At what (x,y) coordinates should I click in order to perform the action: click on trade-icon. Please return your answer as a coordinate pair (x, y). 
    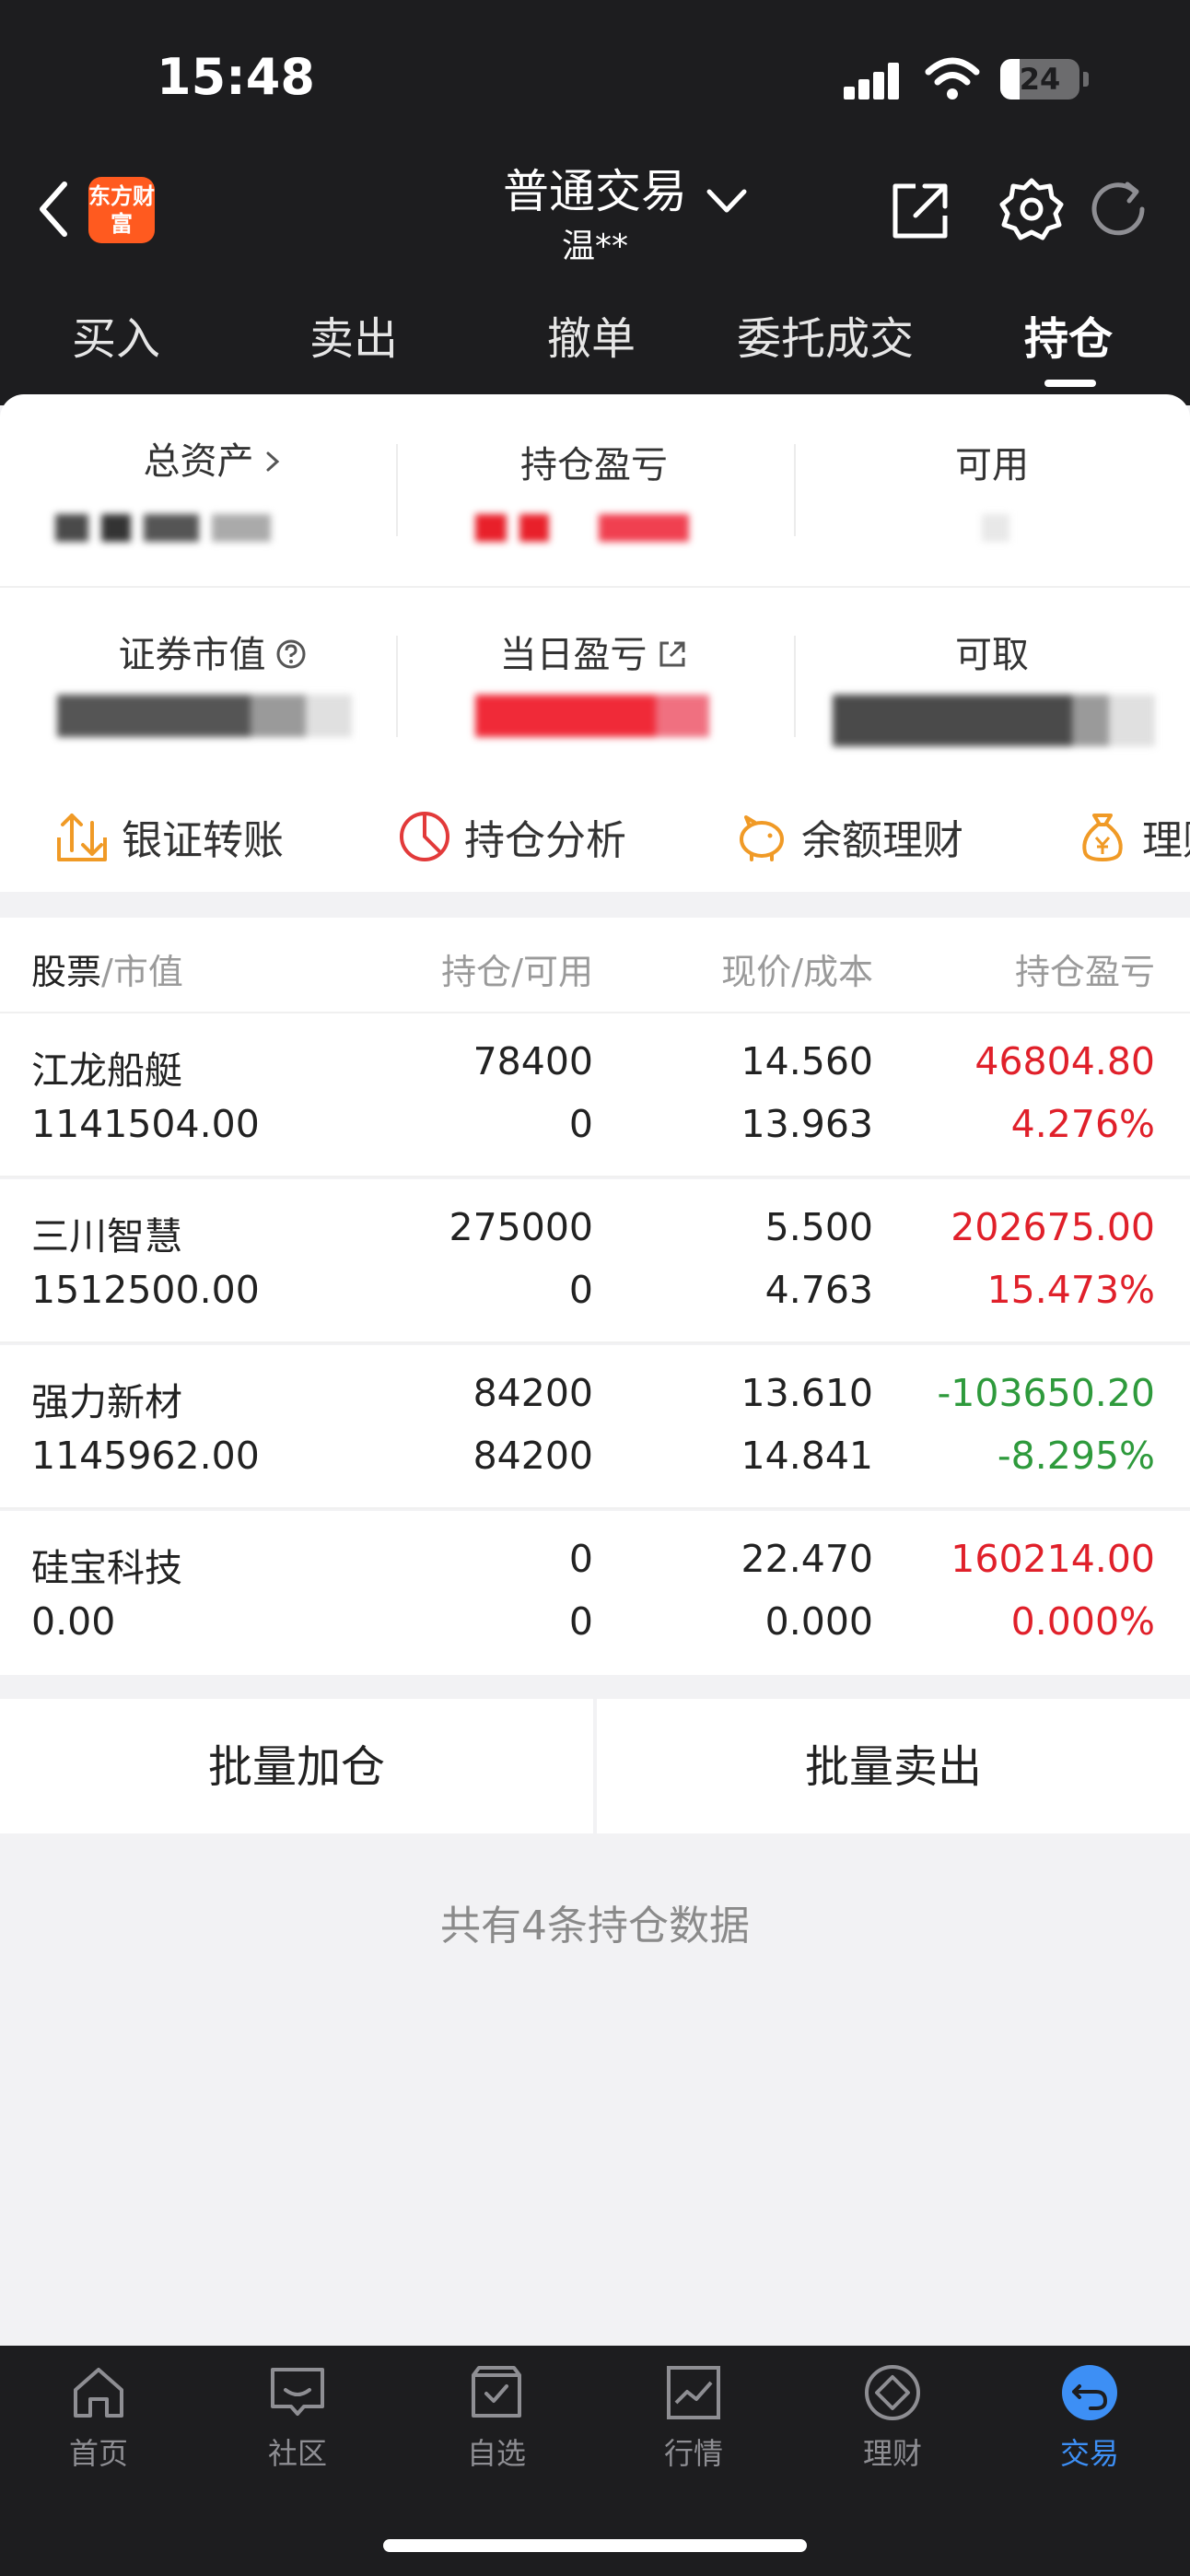
    Looking at the image, I should click on (1089, 2392).